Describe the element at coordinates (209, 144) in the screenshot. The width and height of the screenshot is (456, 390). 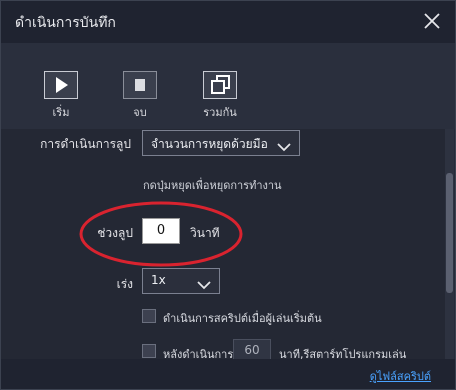
I see `loop-mode-value: จำนวนการหยุดด้วยมือ` at that location.